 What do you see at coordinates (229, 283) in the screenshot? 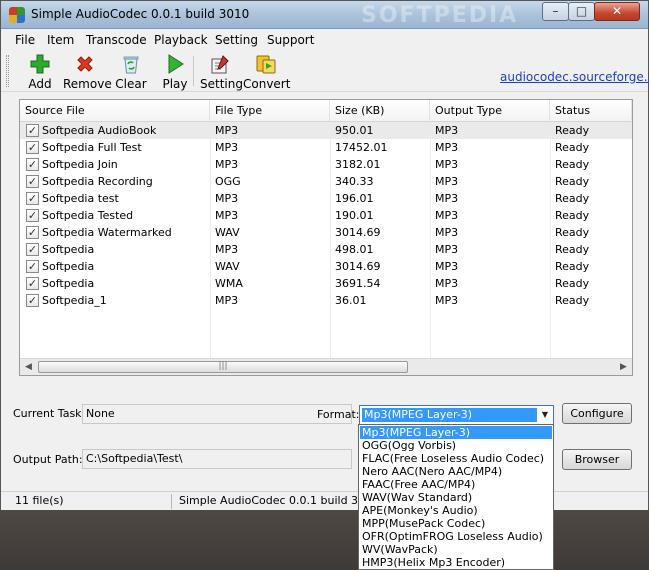
I see `cell-file-type: WMA` at bounding box center [229, 283].